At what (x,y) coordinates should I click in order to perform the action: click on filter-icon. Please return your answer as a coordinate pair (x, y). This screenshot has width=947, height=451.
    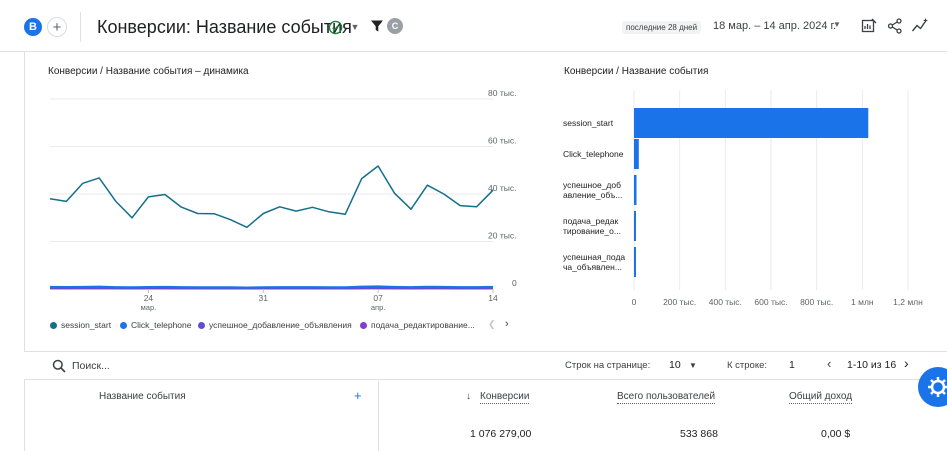
    Looking at the image, I should click on (377, 26).